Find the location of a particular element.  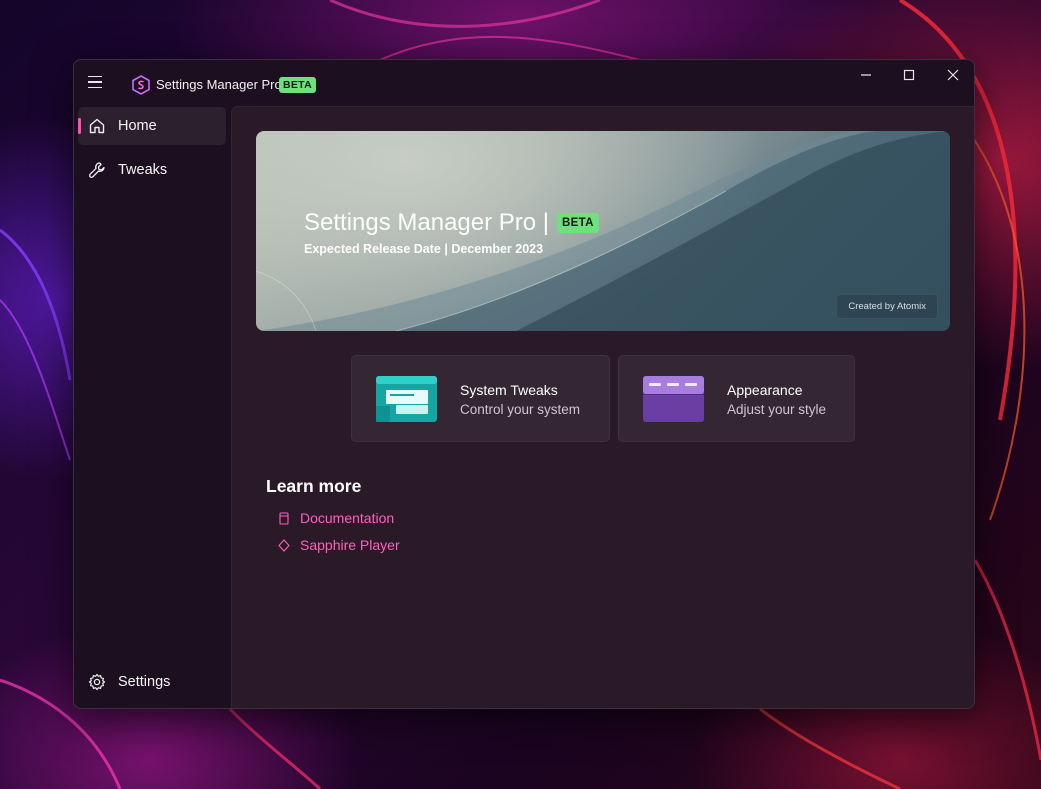

card-title: Appearance is located at coordinates (765, 390).